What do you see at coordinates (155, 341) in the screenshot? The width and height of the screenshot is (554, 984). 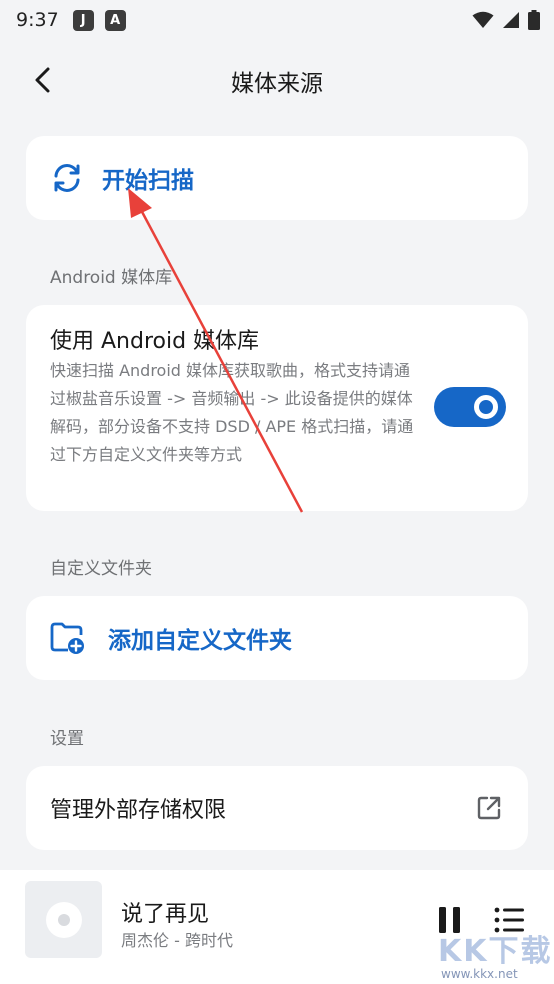 I see `android-media-library-title: 使用 Android 媒体库` at bounding box center [155, 341].